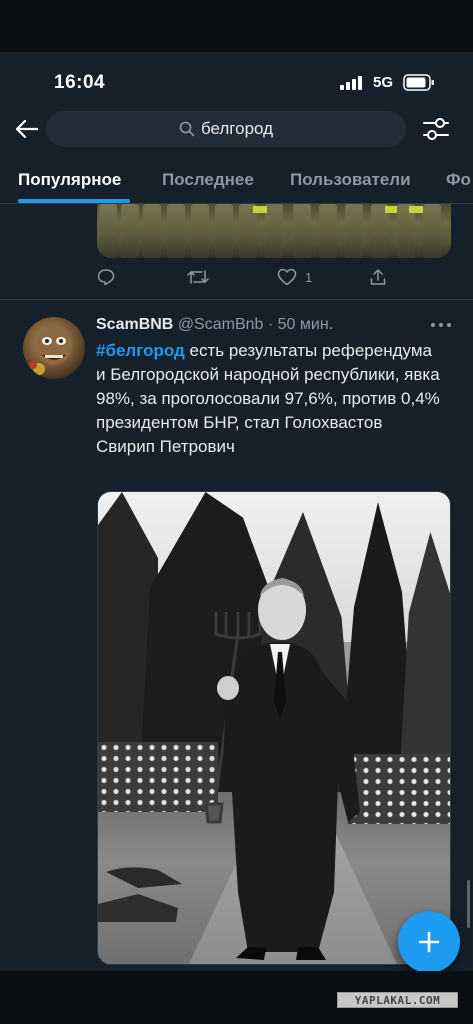 The width and height of the screenshot is (473, 1024). I want to click on status-bar: 16:04 5G, so click(236, 80).